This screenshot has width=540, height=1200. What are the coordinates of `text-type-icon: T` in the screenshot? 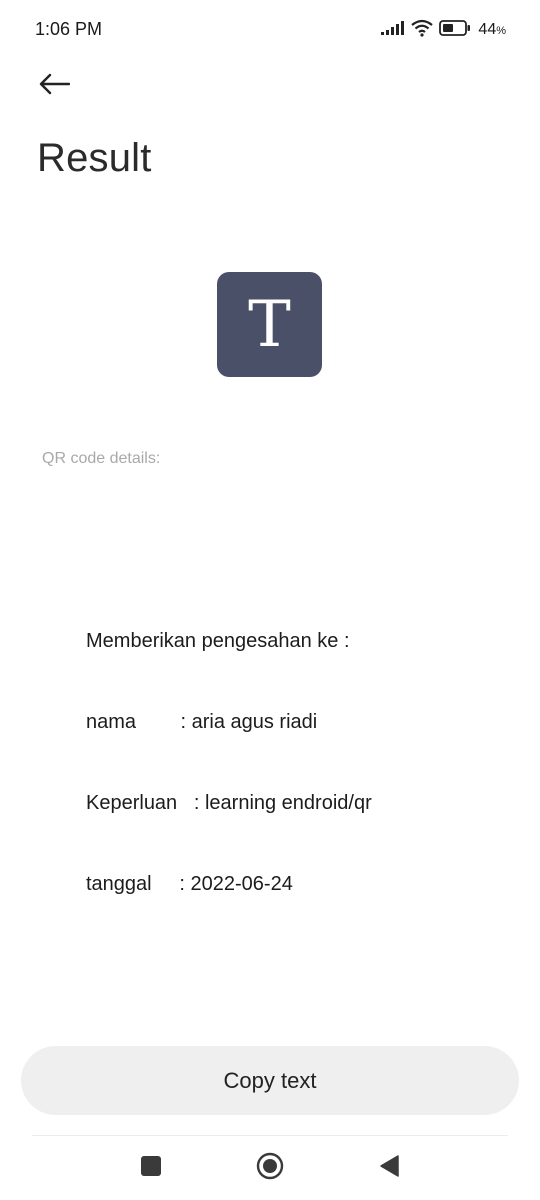 It's located at (269, 324).